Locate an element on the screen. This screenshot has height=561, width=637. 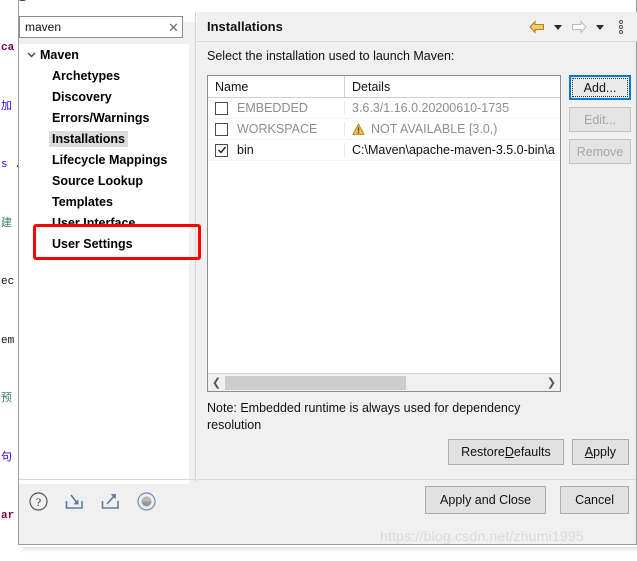
oomph-icon is located at coordinates (146, 501).